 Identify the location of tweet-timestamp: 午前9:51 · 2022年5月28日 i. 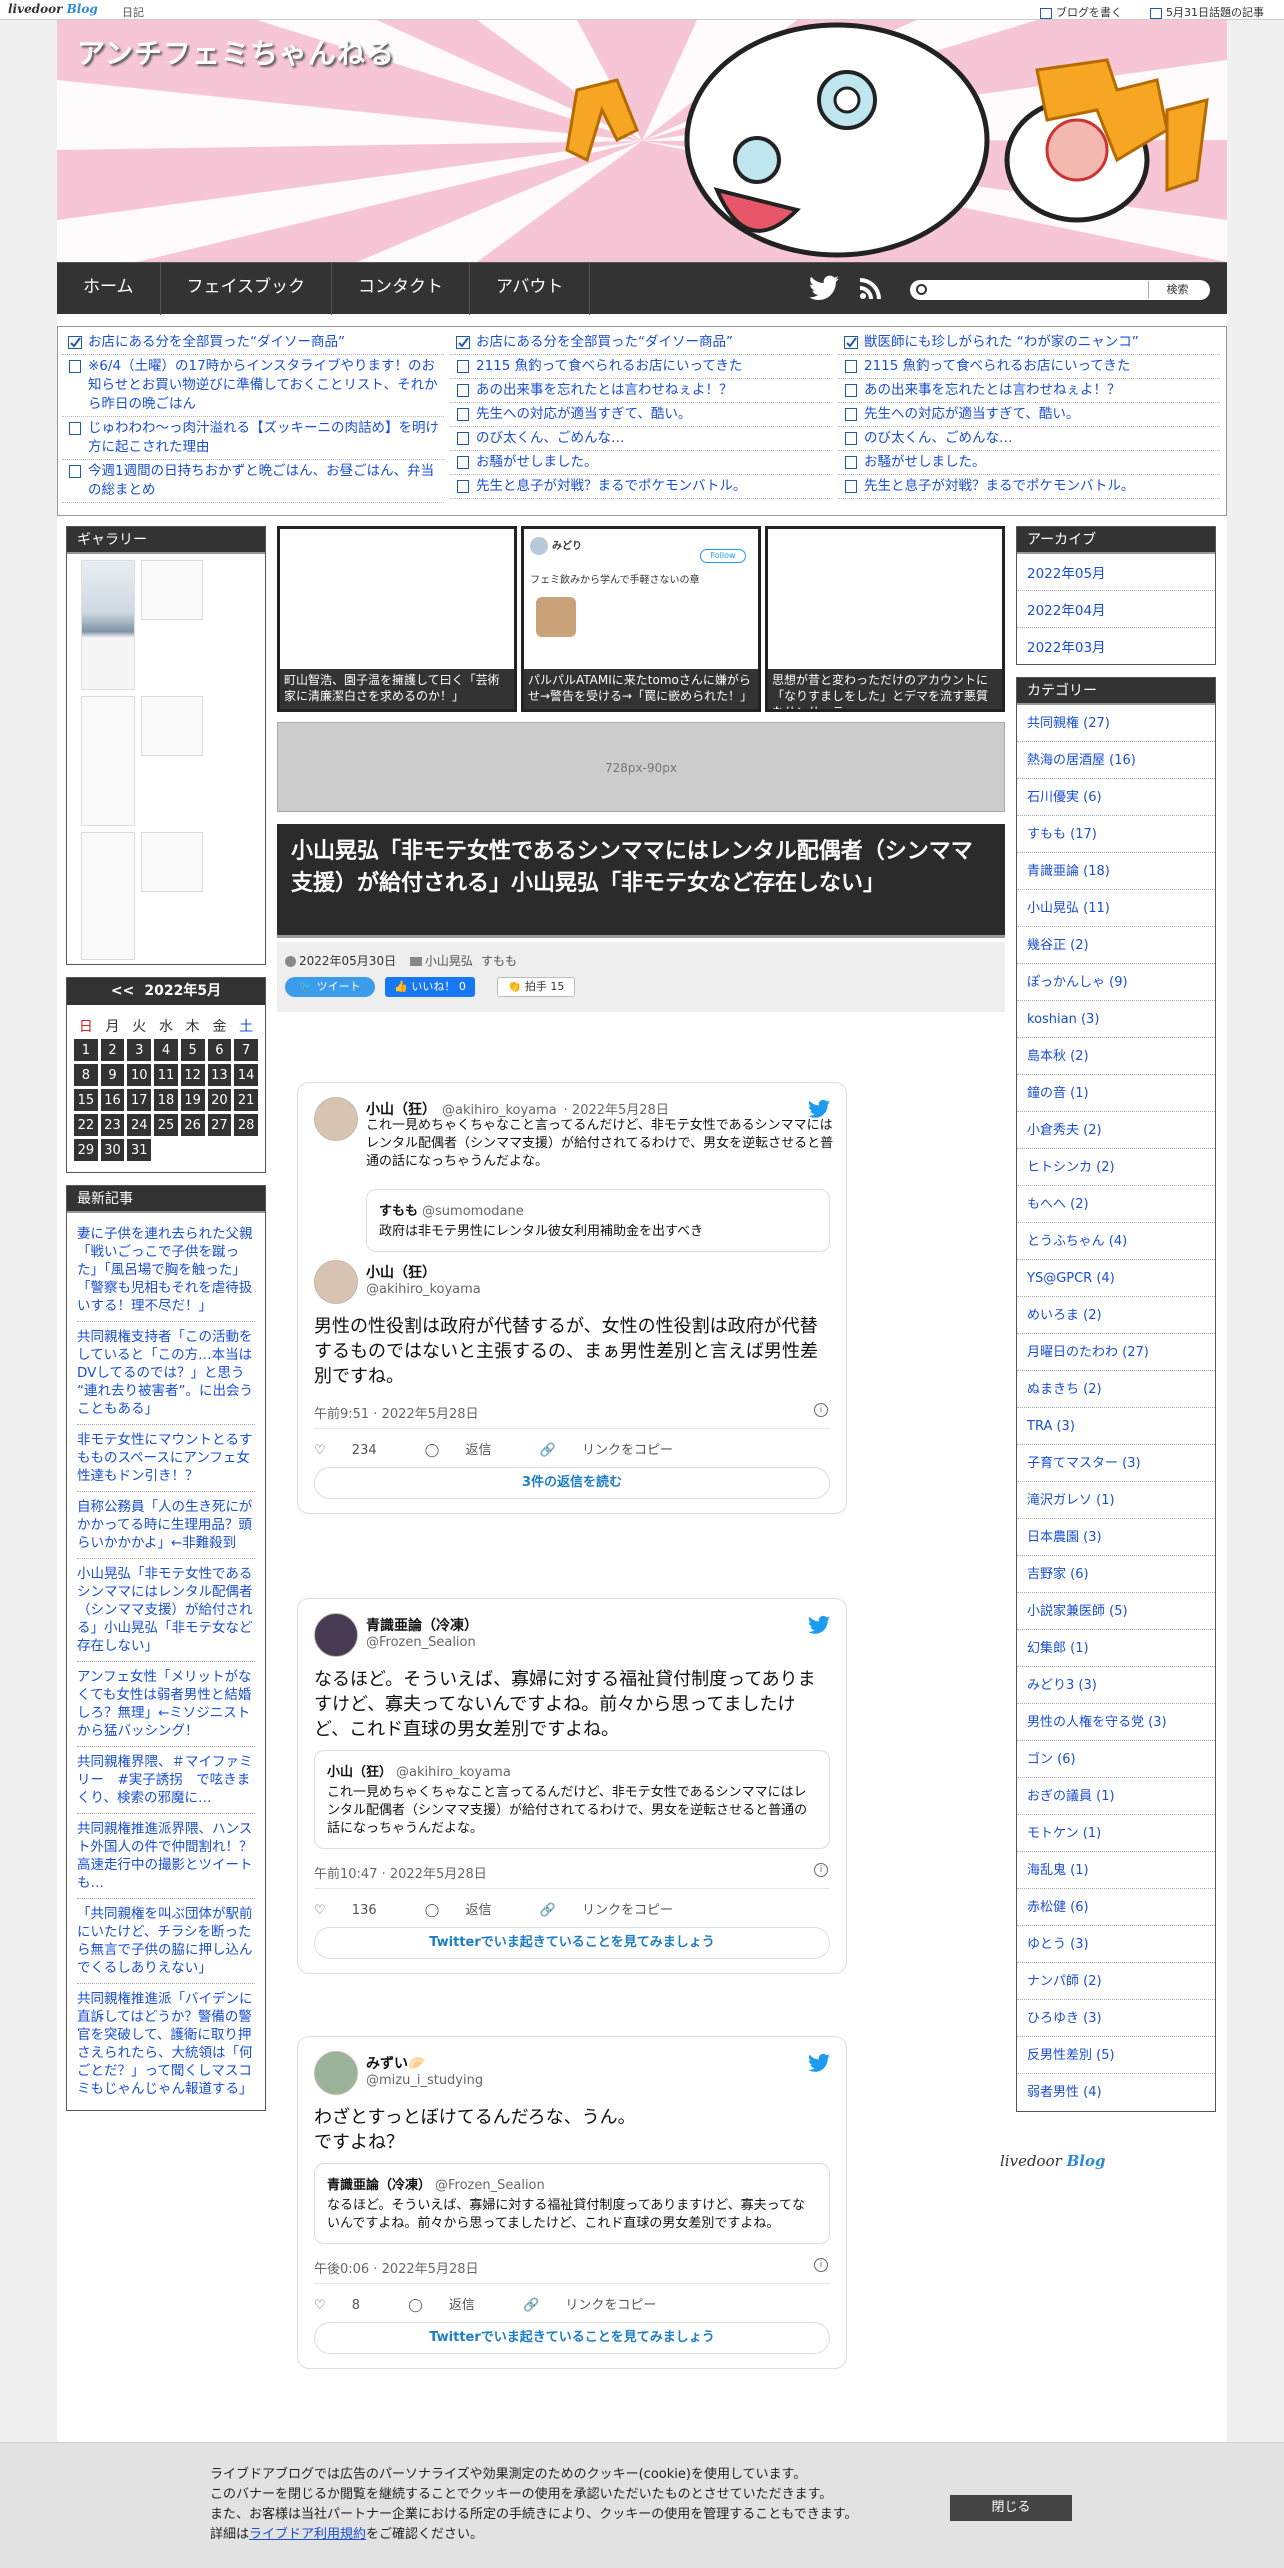
(572, 1413).